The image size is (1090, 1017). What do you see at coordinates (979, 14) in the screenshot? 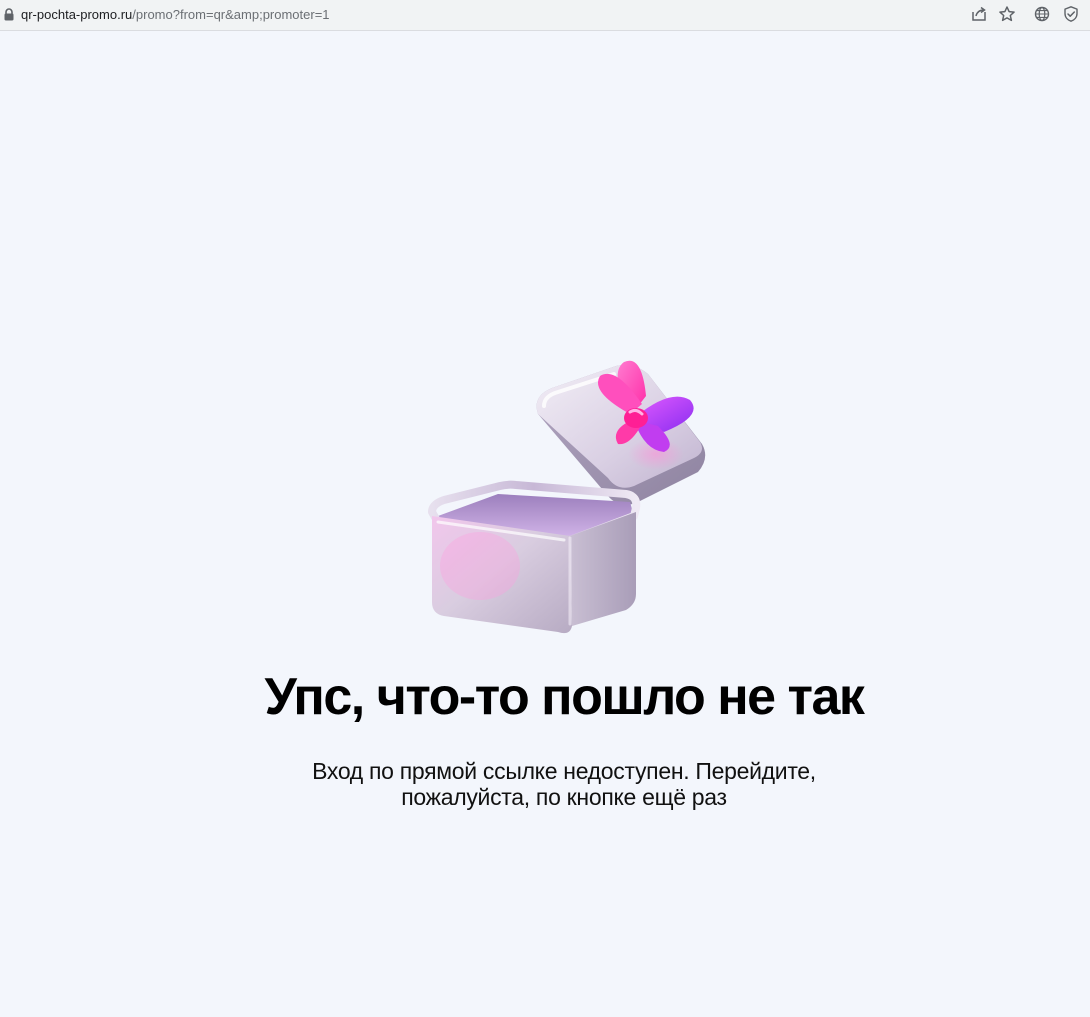
I see `share-icon` at bounding box center [979, 14].